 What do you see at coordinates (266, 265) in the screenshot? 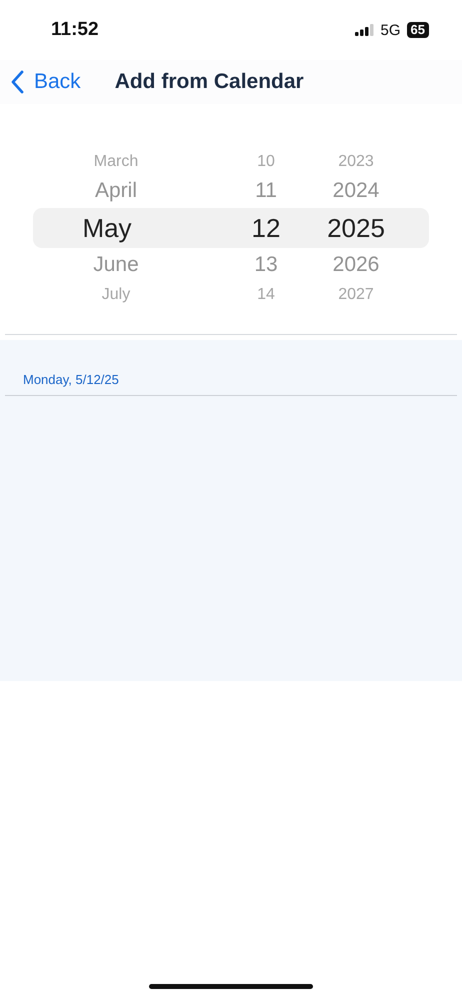
I see `day-option: 13` at bounding box center [266, 265].